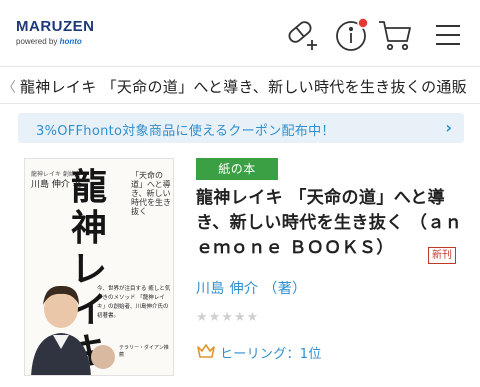  I want to click on rating-stars: ★★★★★, so click(227, 317).